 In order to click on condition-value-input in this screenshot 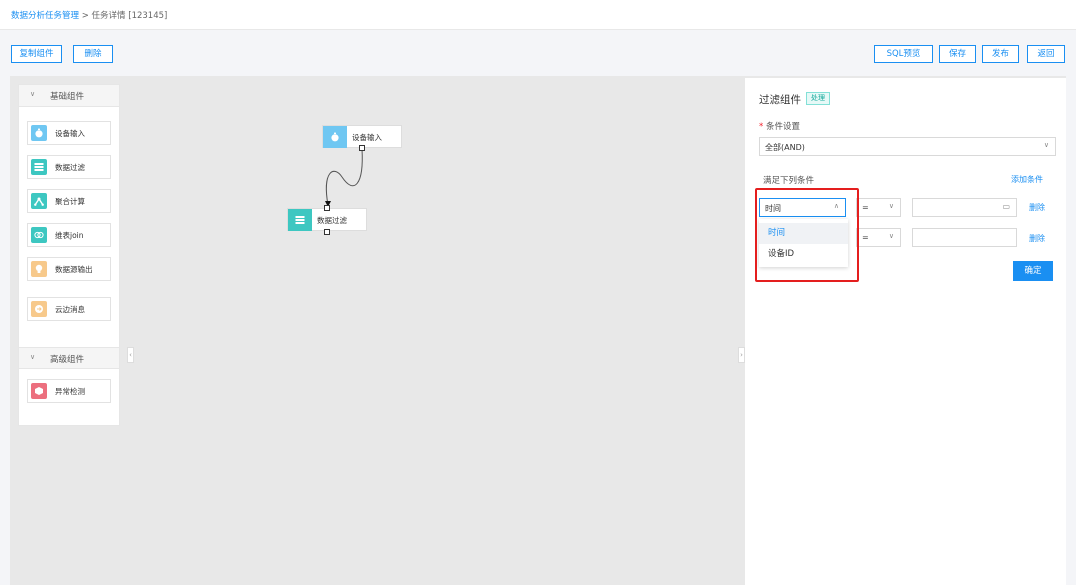, I will do `click(964, 237)`.